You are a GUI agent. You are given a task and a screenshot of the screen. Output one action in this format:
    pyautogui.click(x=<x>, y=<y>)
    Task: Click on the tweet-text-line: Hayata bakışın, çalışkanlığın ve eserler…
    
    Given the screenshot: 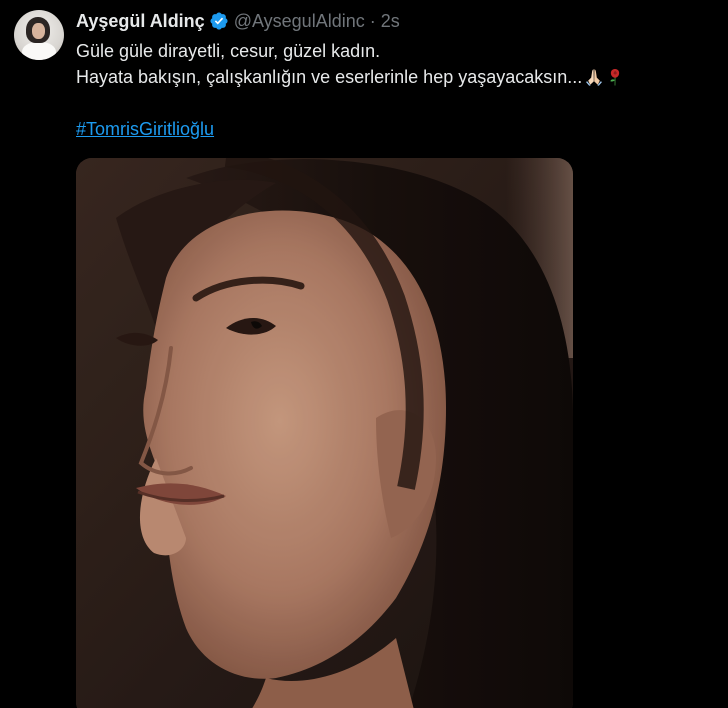 What is the action you would take?
    pyautogui.click(x=350, y=77)
    